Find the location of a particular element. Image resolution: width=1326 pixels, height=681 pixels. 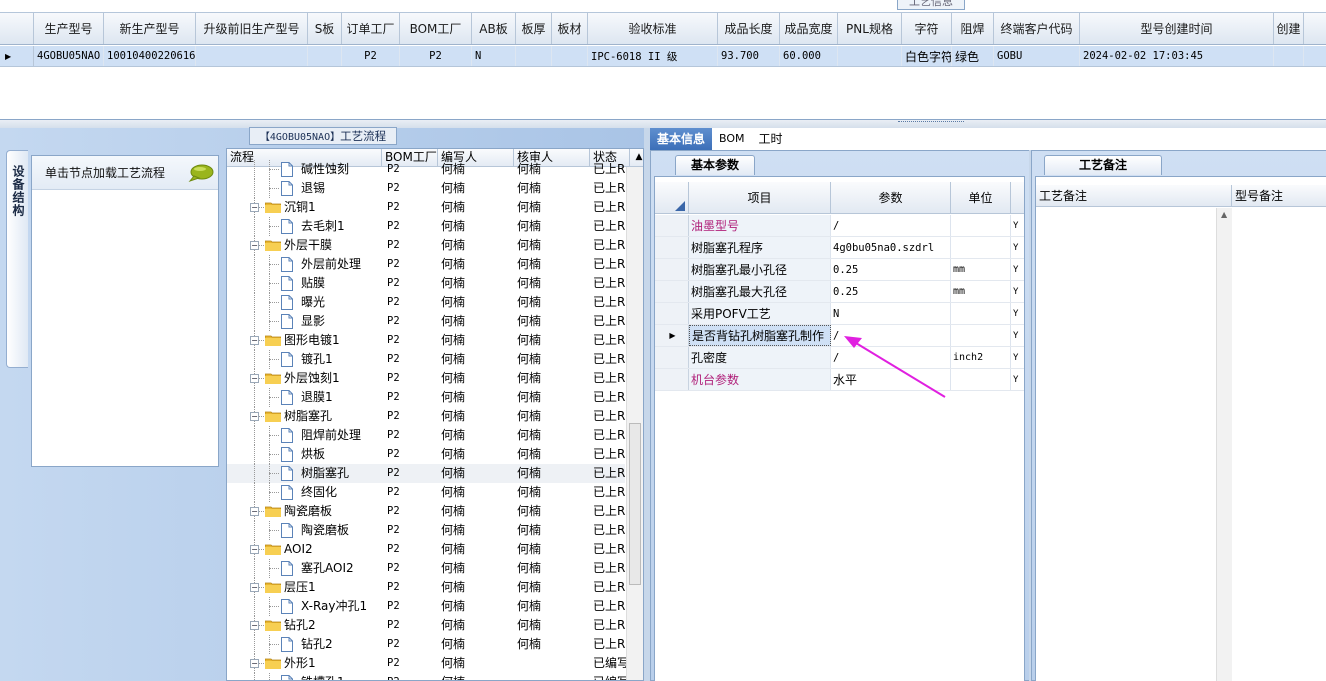

tab-basic-params: 基本参数 is located at coordinates (715, 165).